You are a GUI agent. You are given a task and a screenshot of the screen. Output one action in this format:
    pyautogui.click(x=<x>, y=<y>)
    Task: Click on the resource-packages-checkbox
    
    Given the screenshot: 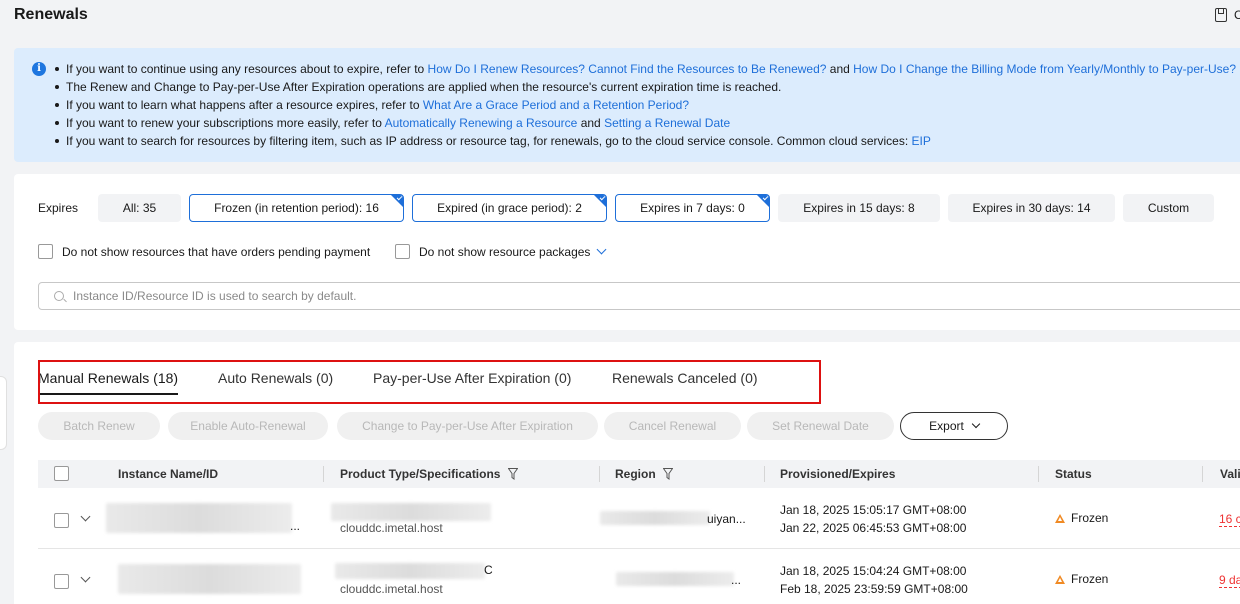 What is the action you would take?
    pyautogui.click(x=402, y=251)
    